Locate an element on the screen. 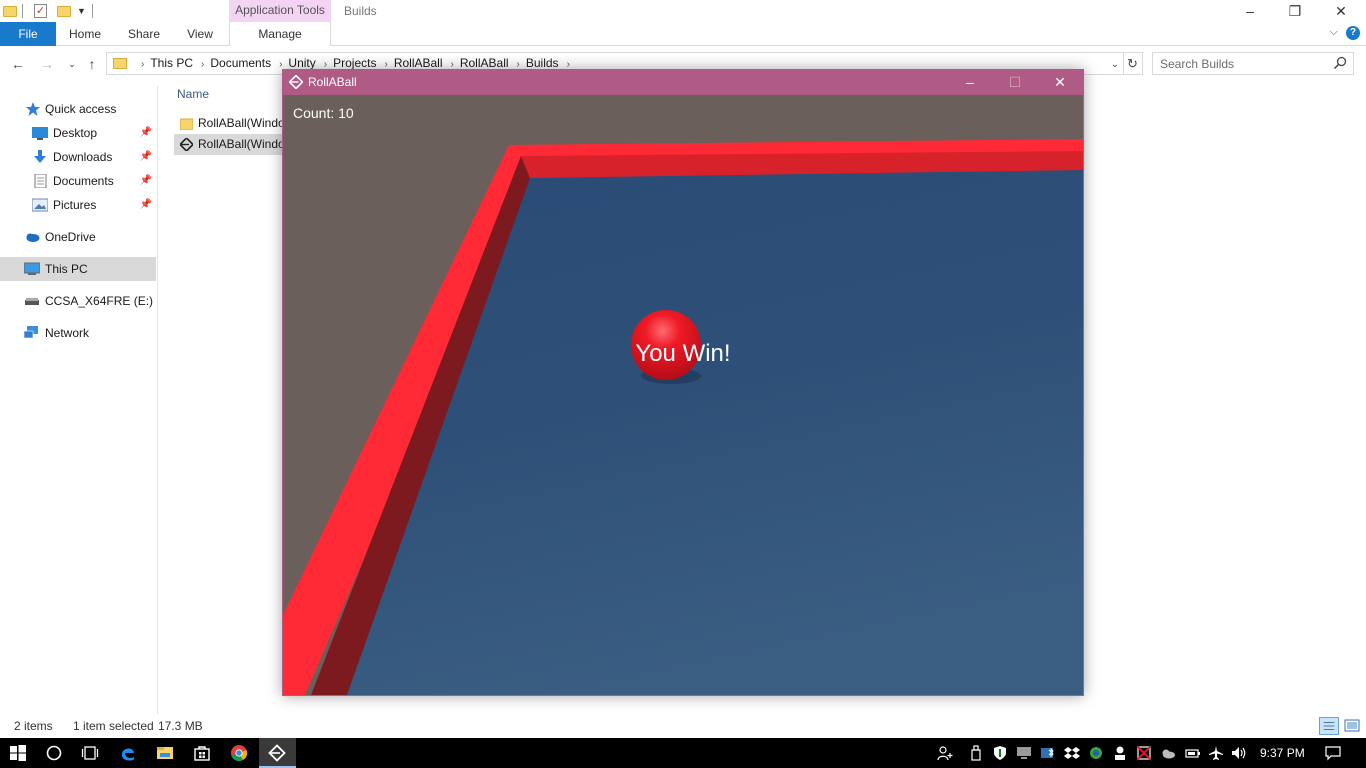 Image resolution: width=1366 pixels, height=768 pixels. nav-item-label: Documents is located at coordinates (83, 181).